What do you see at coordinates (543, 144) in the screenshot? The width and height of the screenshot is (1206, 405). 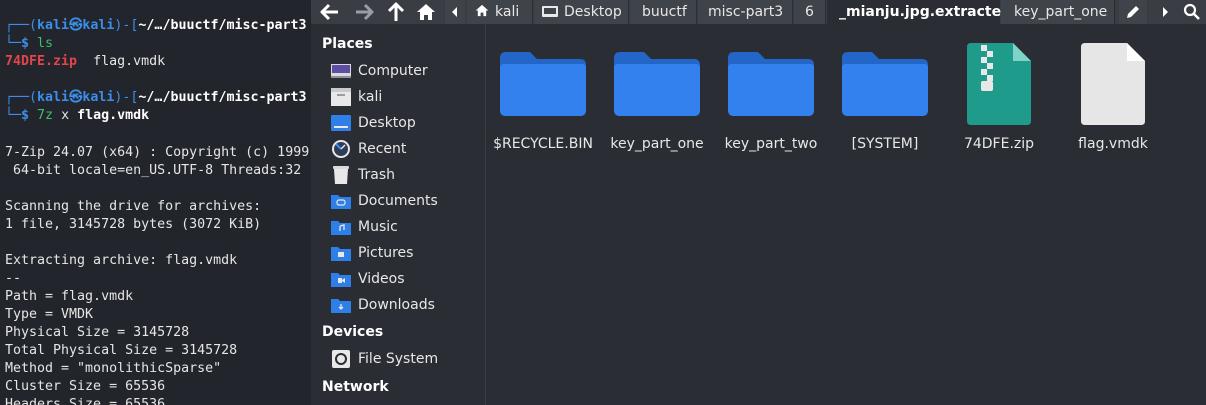 I see `file-name: $RECYCLE.BIN` at bounding box center [543, 144].